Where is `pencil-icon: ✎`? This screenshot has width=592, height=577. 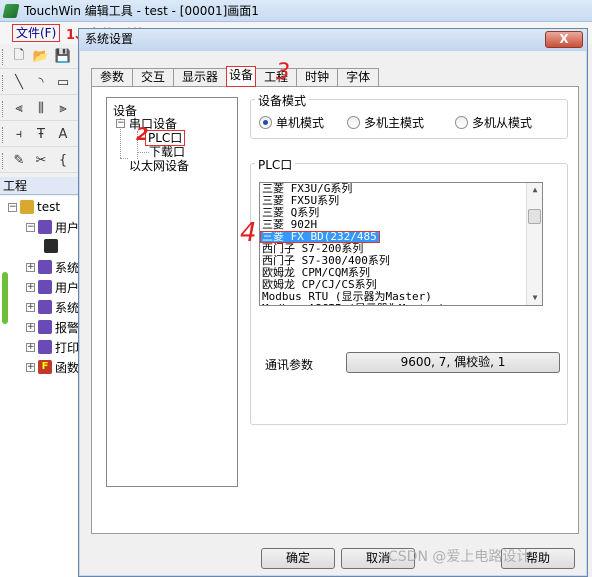
pencil-icon: ✎ is located at coordinates (19, 161).